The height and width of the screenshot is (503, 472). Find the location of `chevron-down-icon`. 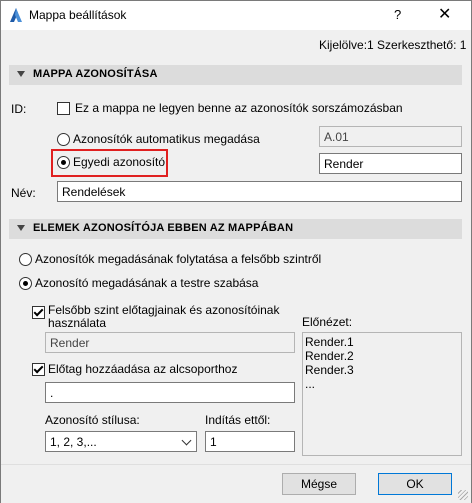

chevron-down-icon is located at coordinates (186, 440).